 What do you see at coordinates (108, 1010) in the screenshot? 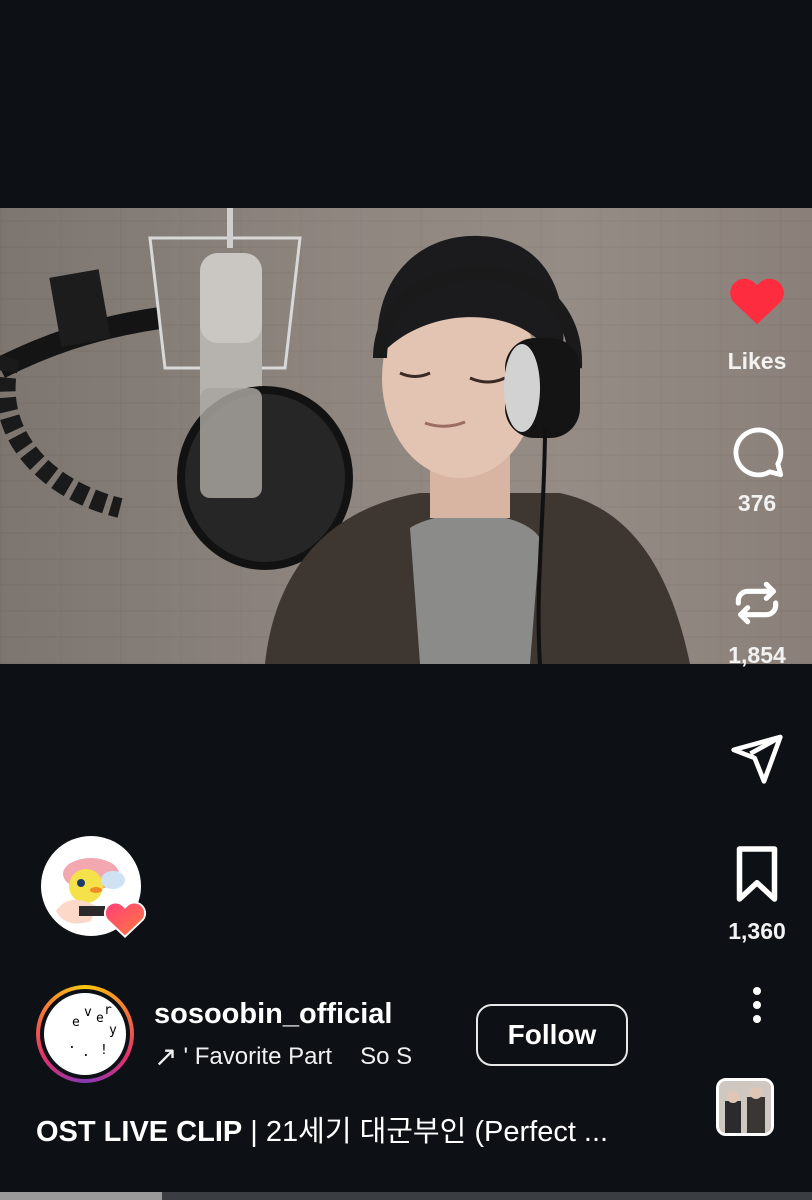
I see `avatar-letter: r` at bounding box center [108, 1010].